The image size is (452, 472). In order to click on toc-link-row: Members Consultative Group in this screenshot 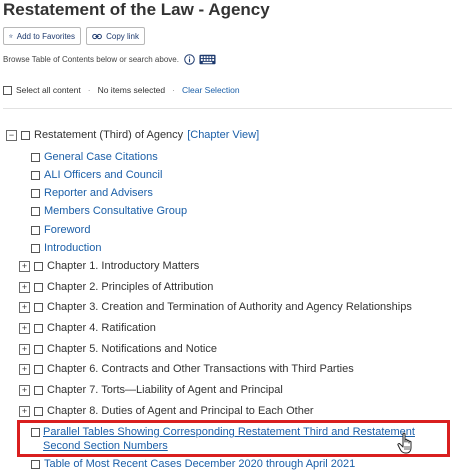, I will do `click(109, 211)`.